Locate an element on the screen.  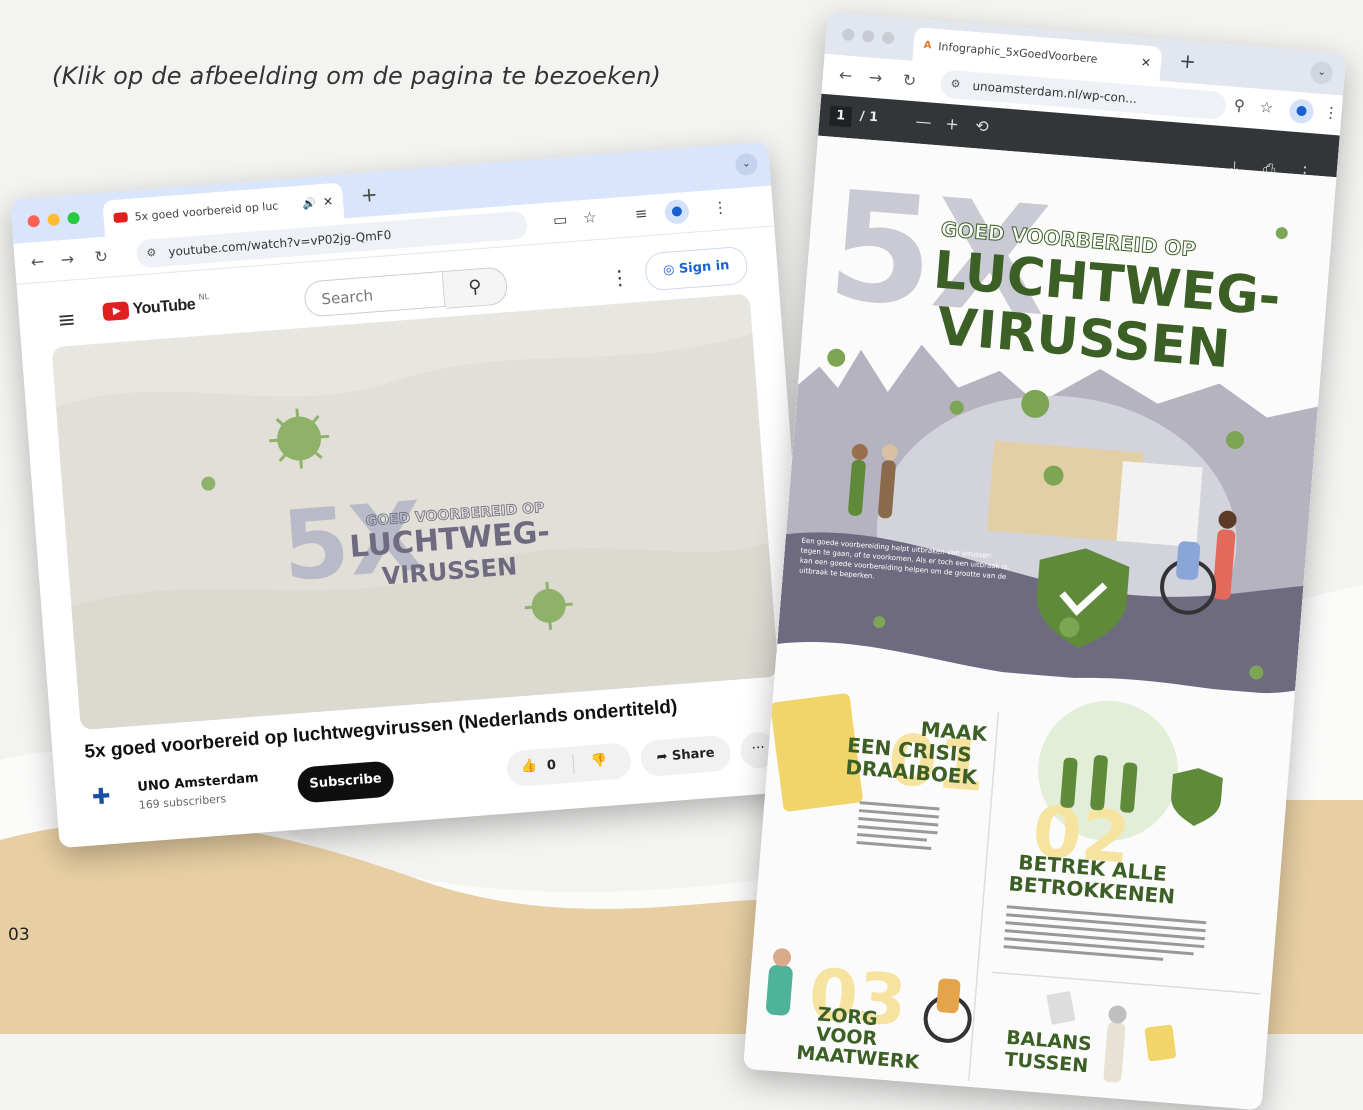
rotate-icon: ⟲ is located at coordinates (982, 126).